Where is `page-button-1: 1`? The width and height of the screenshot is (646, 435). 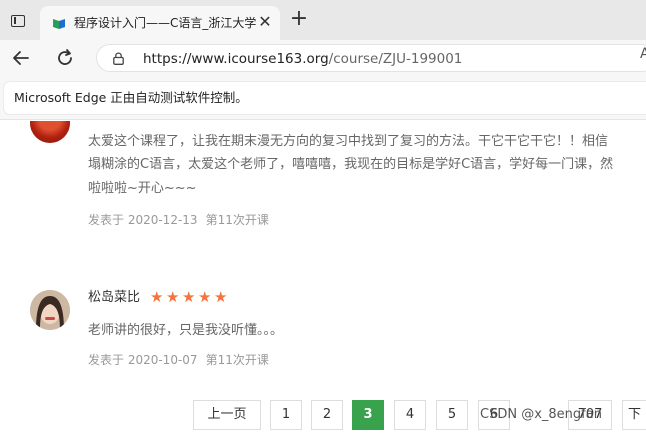 page-button-1: 1 is located at coordinates (286, 415).